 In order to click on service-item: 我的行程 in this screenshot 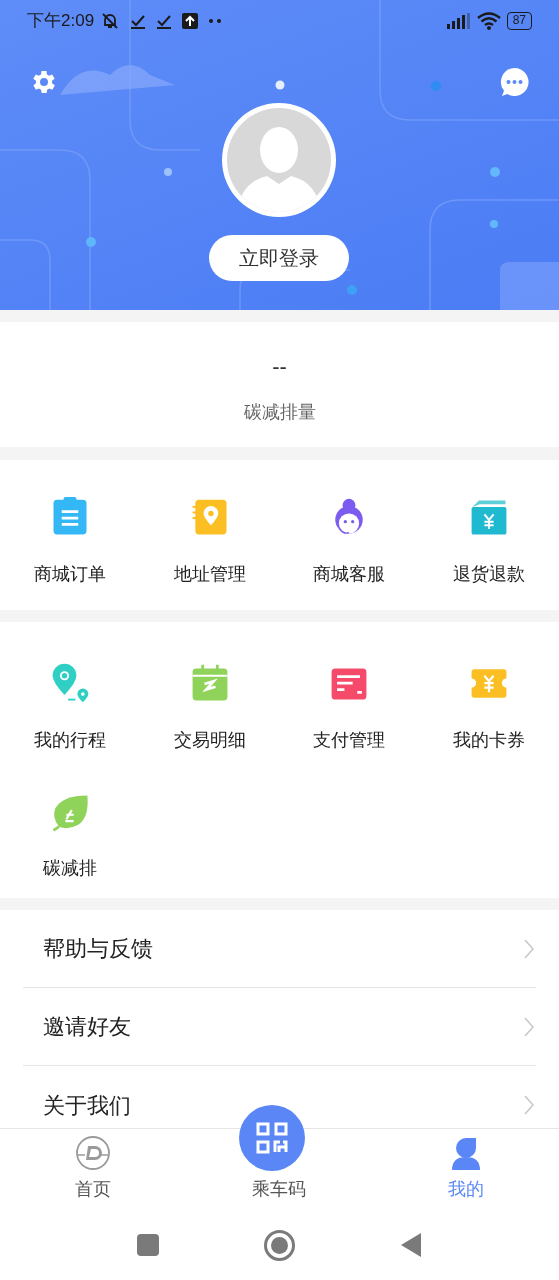, I will do `click(69, 740)`.